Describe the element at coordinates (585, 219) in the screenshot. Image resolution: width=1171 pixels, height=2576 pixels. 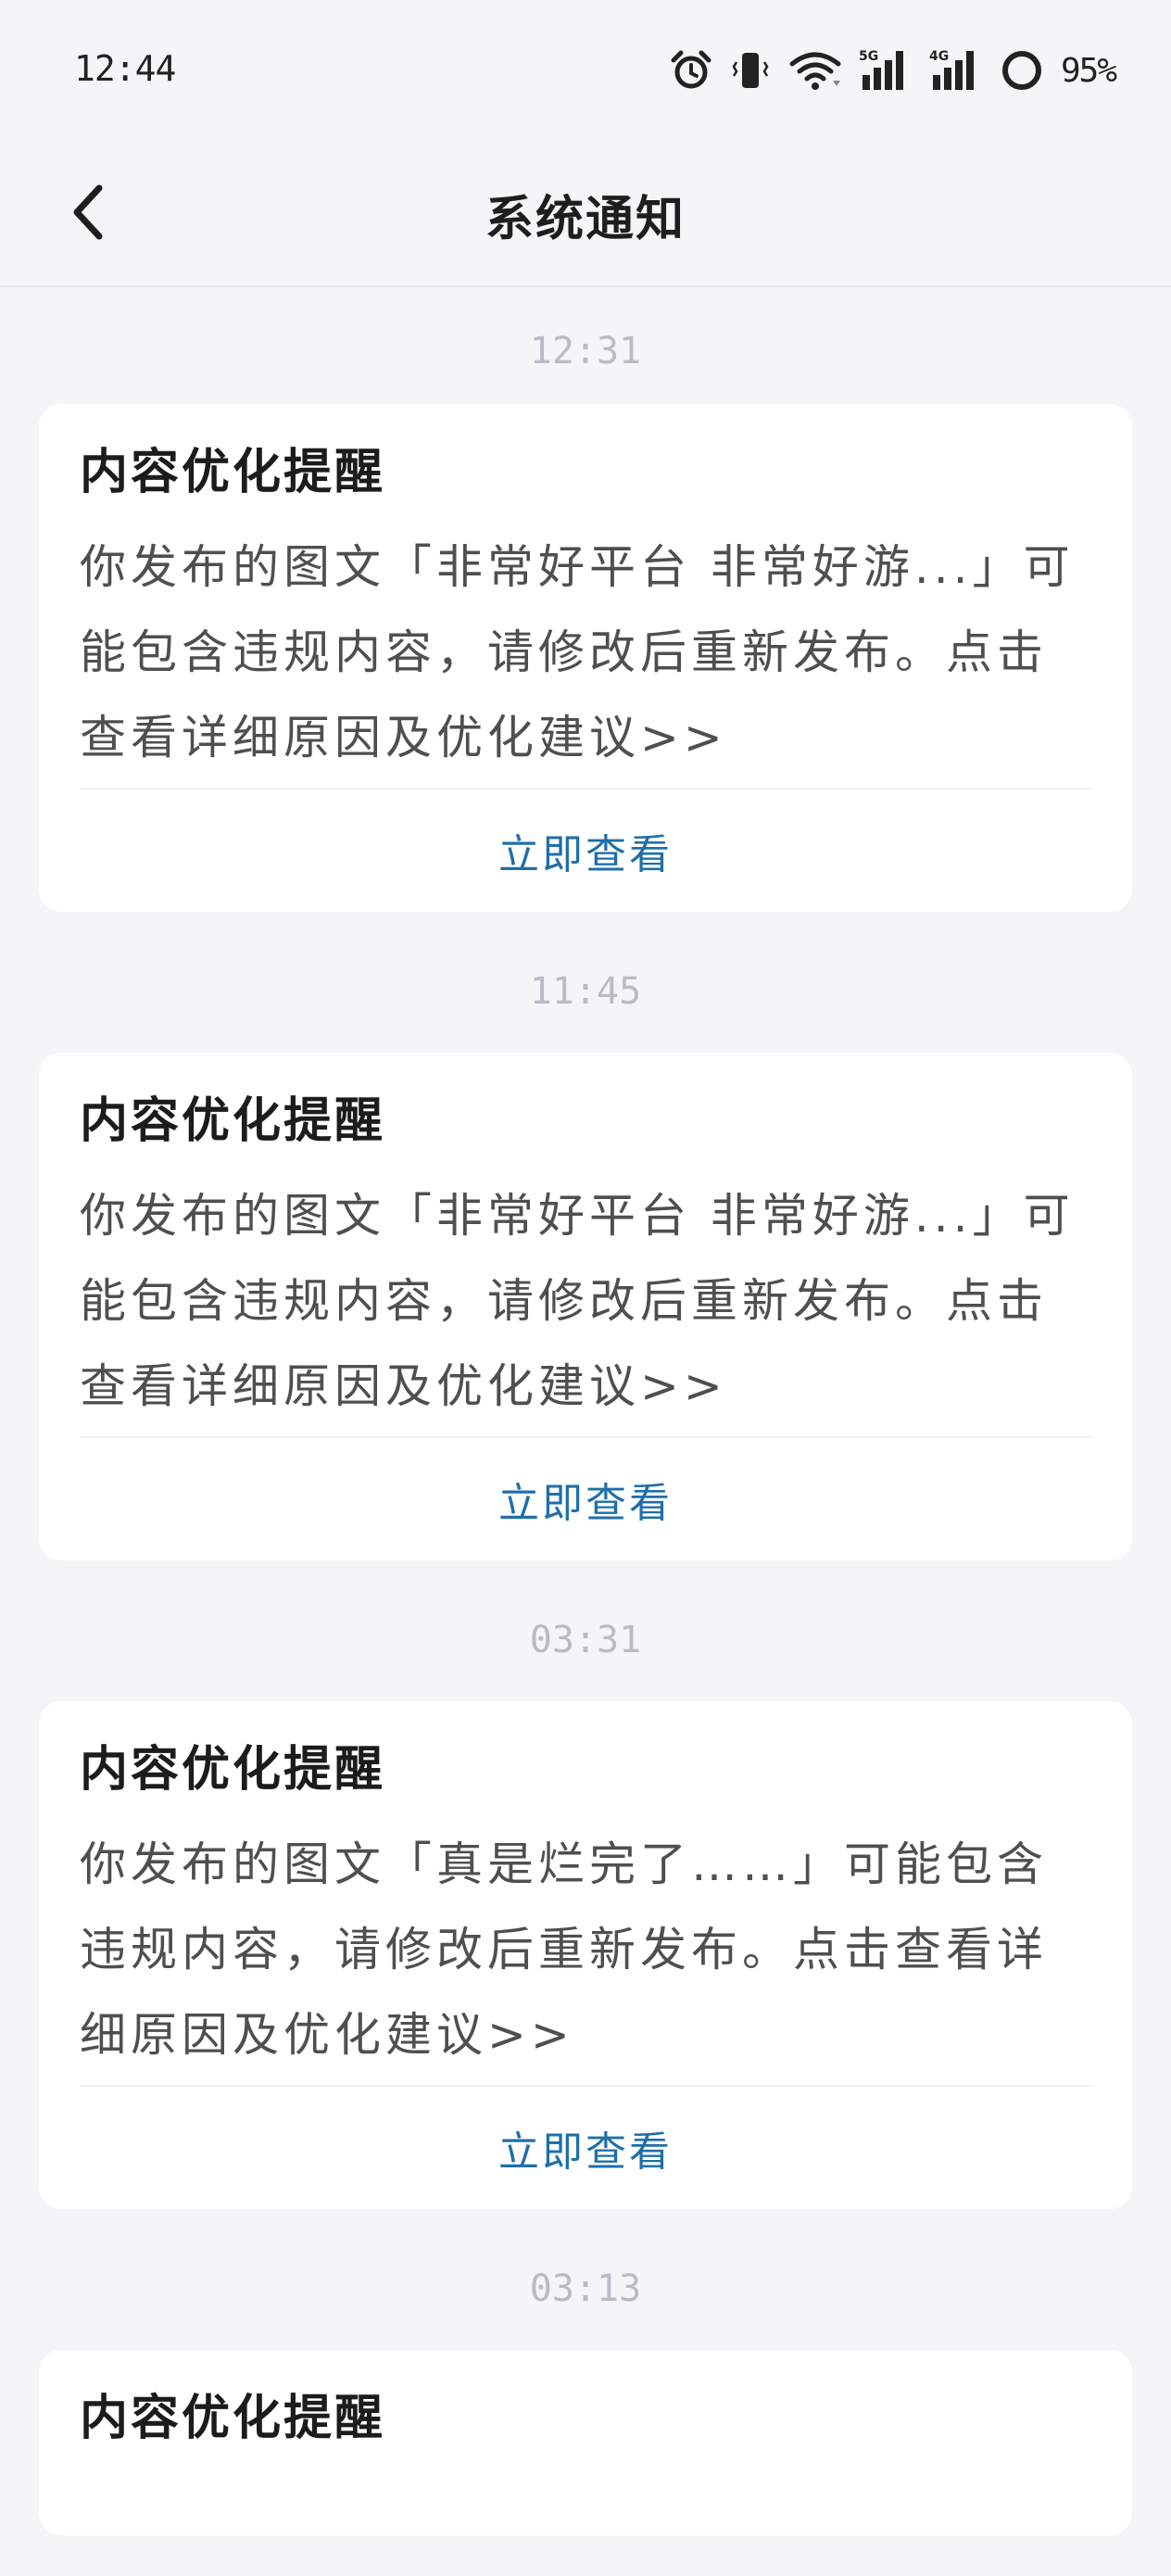
I see `page-title: 系统通知` at that location.